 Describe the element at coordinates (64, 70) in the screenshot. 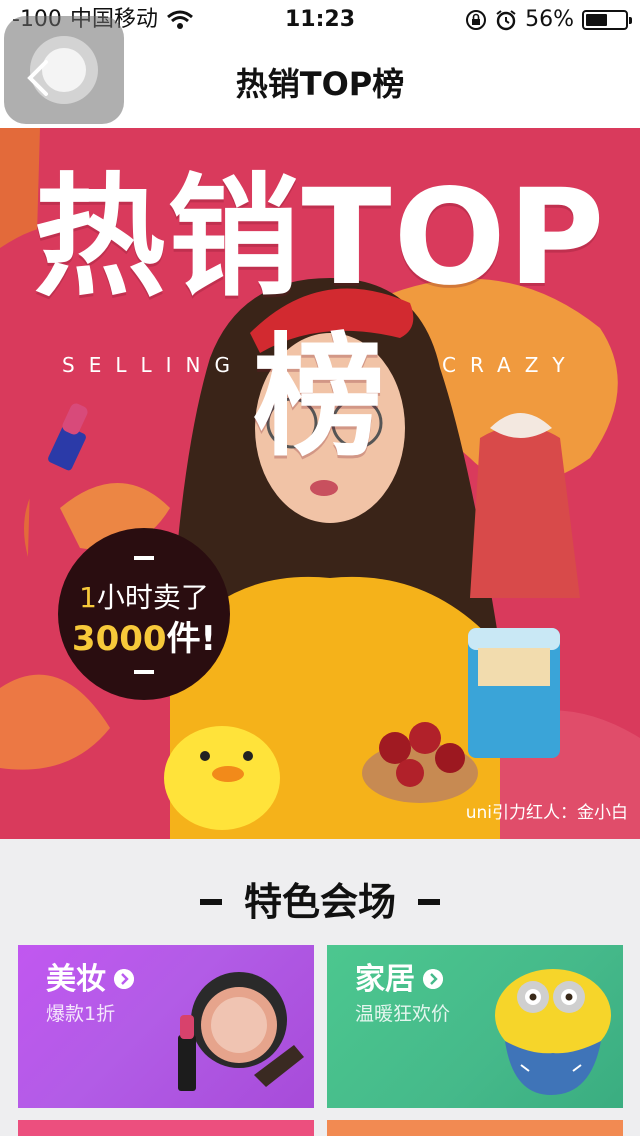

I see `assistive-touch-button` at that location.